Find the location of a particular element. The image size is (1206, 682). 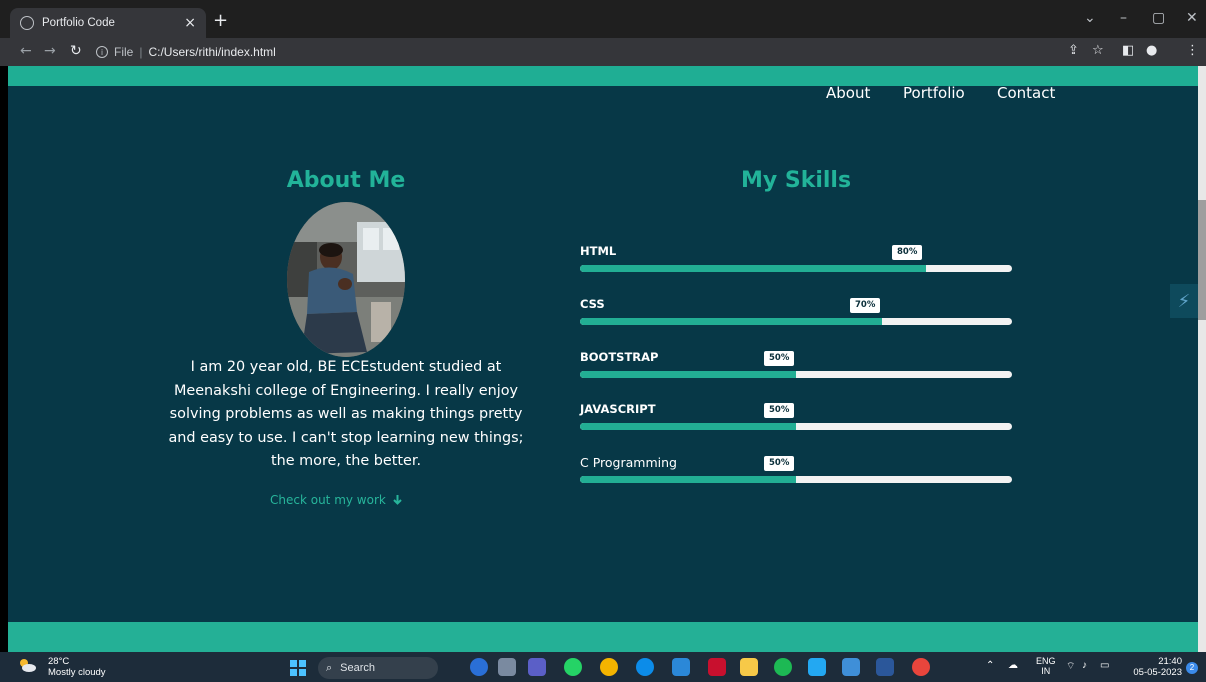

share-icon: ⇪ is located at coordinates (1073, 51).